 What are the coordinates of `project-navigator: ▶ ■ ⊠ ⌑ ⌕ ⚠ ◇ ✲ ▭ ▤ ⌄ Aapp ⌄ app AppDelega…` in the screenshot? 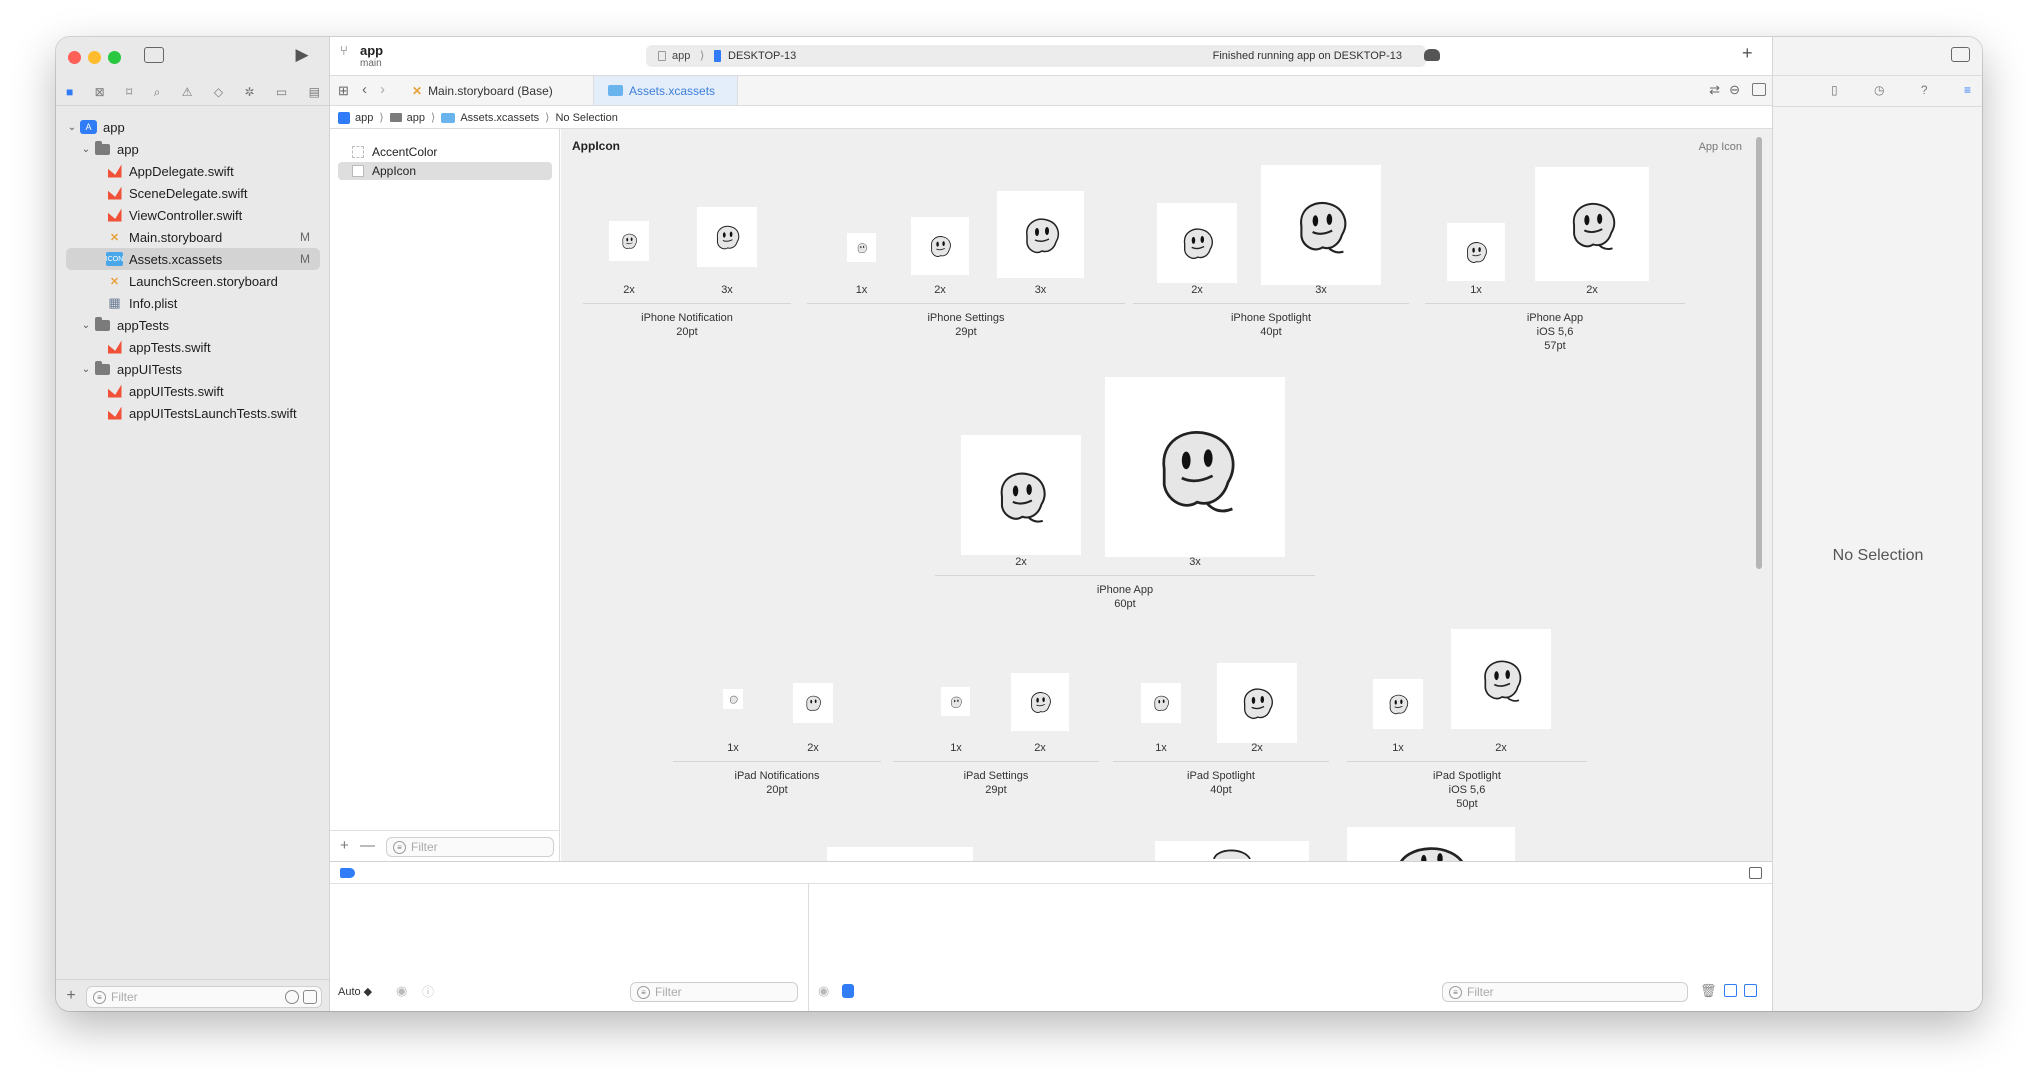 It's located at (193, 524).